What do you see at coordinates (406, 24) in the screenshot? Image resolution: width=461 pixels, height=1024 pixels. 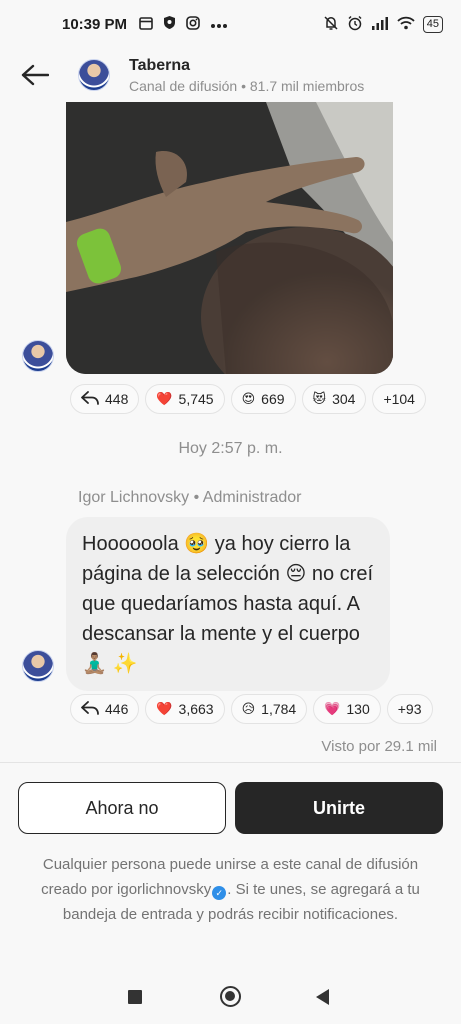 I see `wifi-icon` at bounding box center [406, 24].